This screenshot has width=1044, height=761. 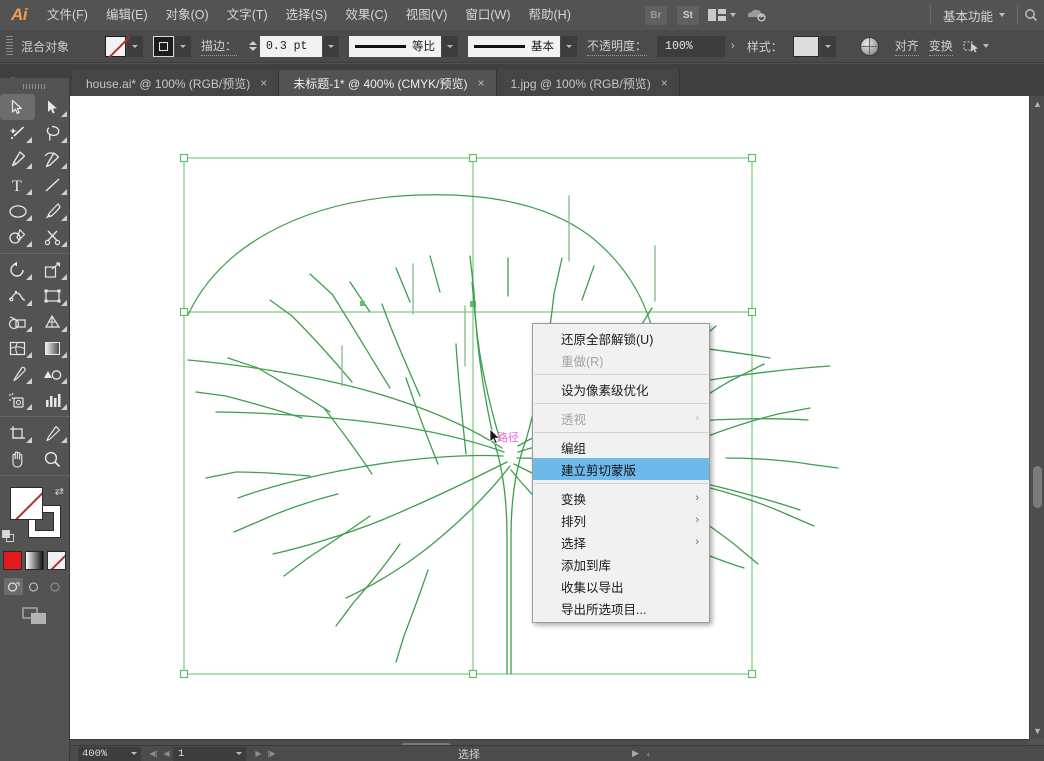 What do you see at coordinates (395, 46) in the screenshot?
I see `stroke-profile-combo: 等比` at bounding box center [395, 46].